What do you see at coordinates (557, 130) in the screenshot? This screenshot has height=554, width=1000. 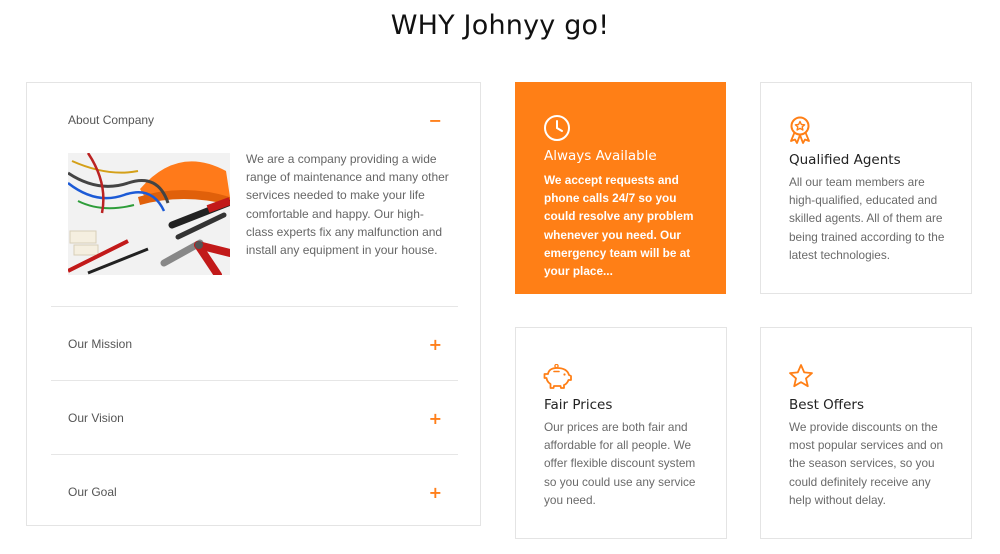 I see `clock-icon` at bounding box center [557, 130].